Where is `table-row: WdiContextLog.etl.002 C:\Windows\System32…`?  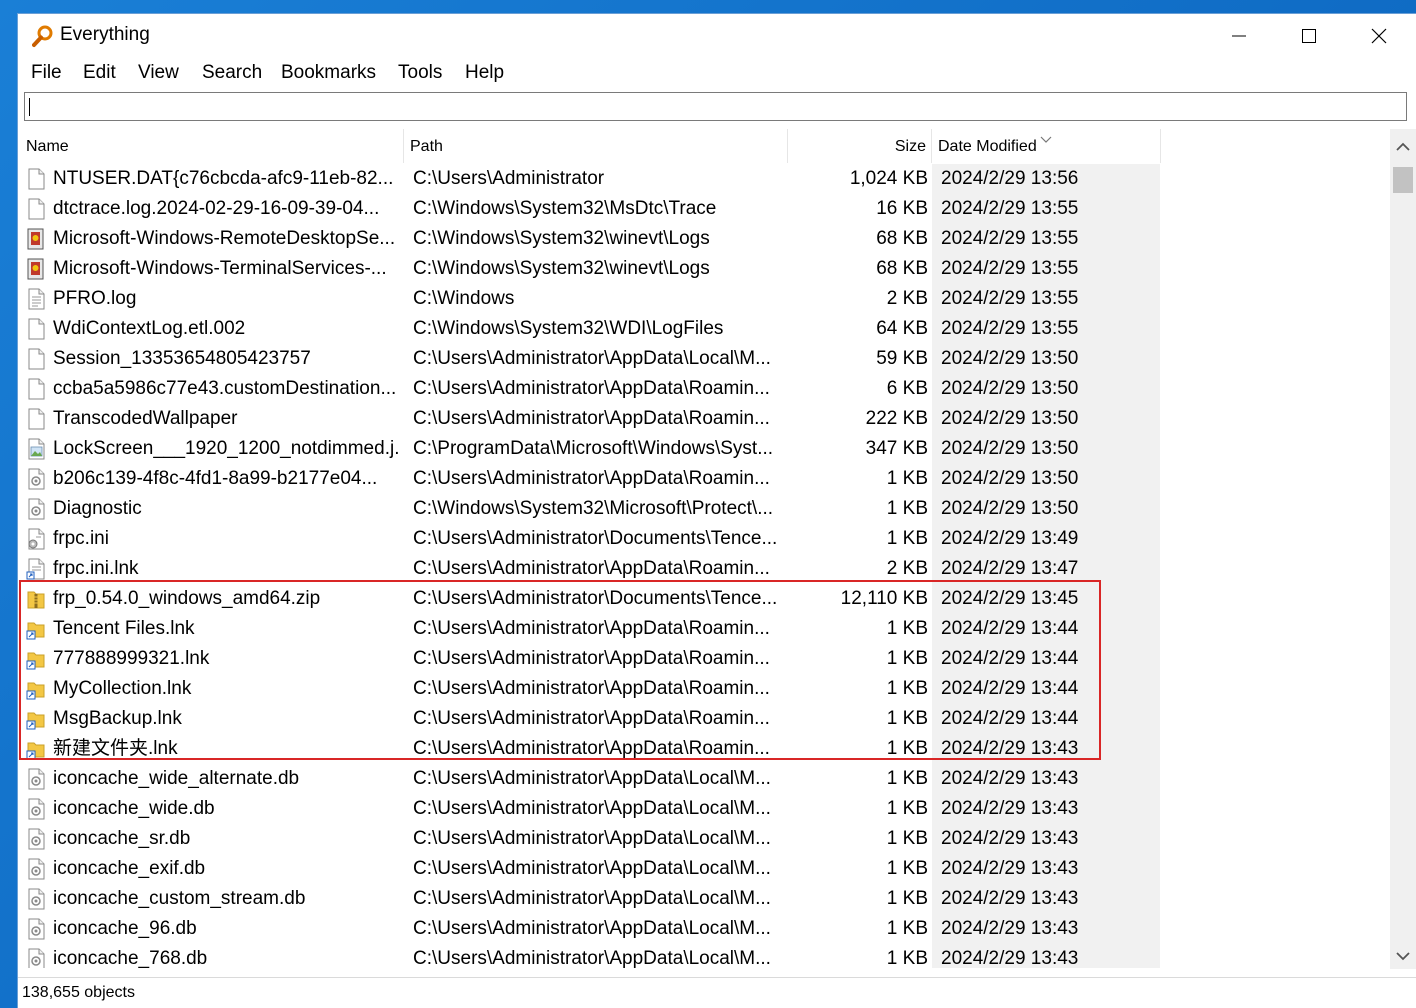 table-row: WdiContextLog.etl.002 C:\Windows\System32… is located at coordinates (703, 329).